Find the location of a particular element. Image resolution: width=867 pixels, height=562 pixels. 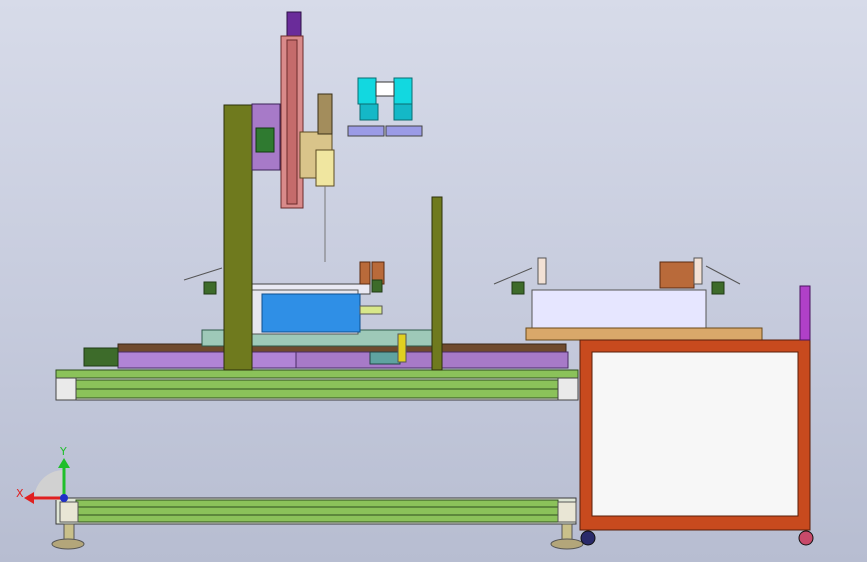

vision-sensors is located at coordinates (385, 107).